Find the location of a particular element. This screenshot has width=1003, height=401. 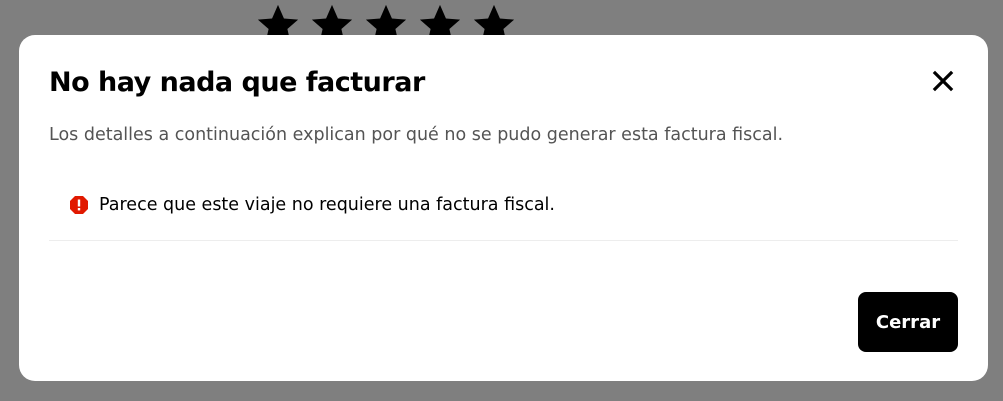

close-icon is located at coordinates (943, 81).